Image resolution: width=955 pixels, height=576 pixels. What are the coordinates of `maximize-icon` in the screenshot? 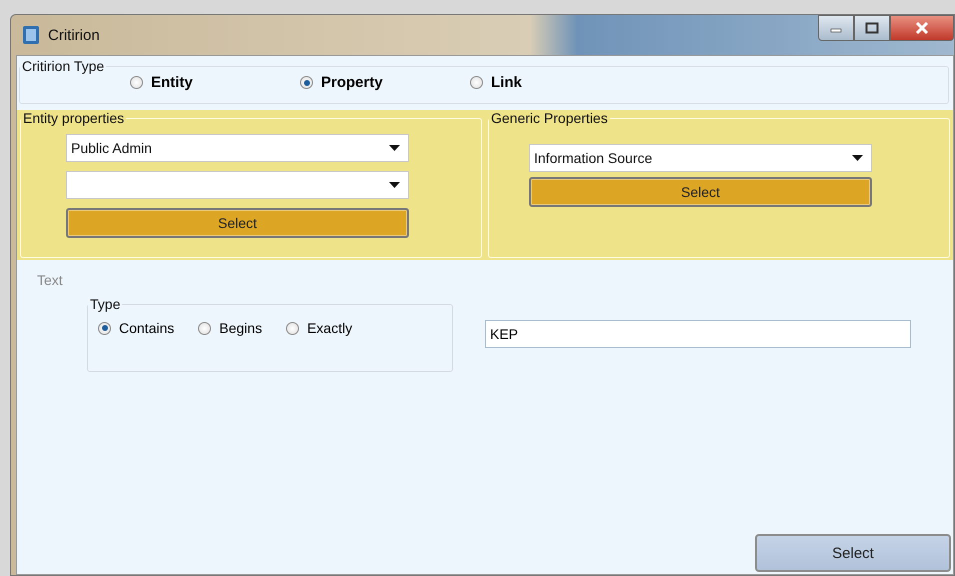 It's located at (872, 28).